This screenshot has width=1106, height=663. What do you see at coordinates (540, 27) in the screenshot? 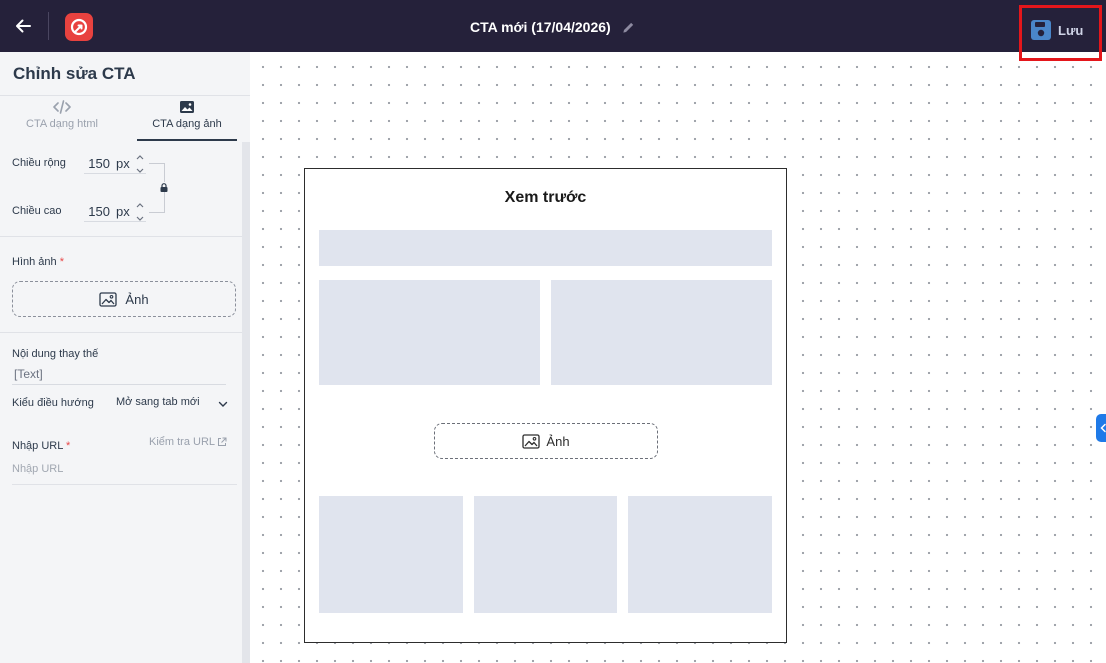
I see `document-title: CTA mới (17/04/2026)` at bounding box center [540, 27].